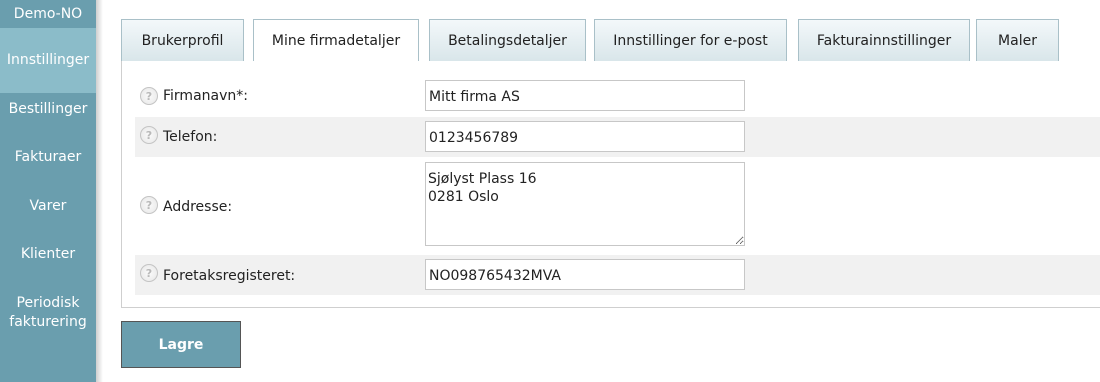  I want to click on sidebar-item-klienter: Klienter, so click(48, 254).